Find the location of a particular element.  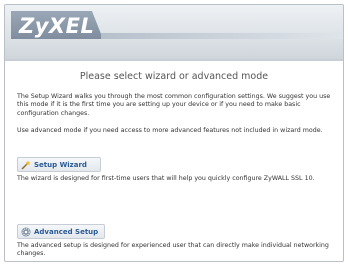

page-title: Please select wizard or advanced mode is located at coordinates (174, 76).